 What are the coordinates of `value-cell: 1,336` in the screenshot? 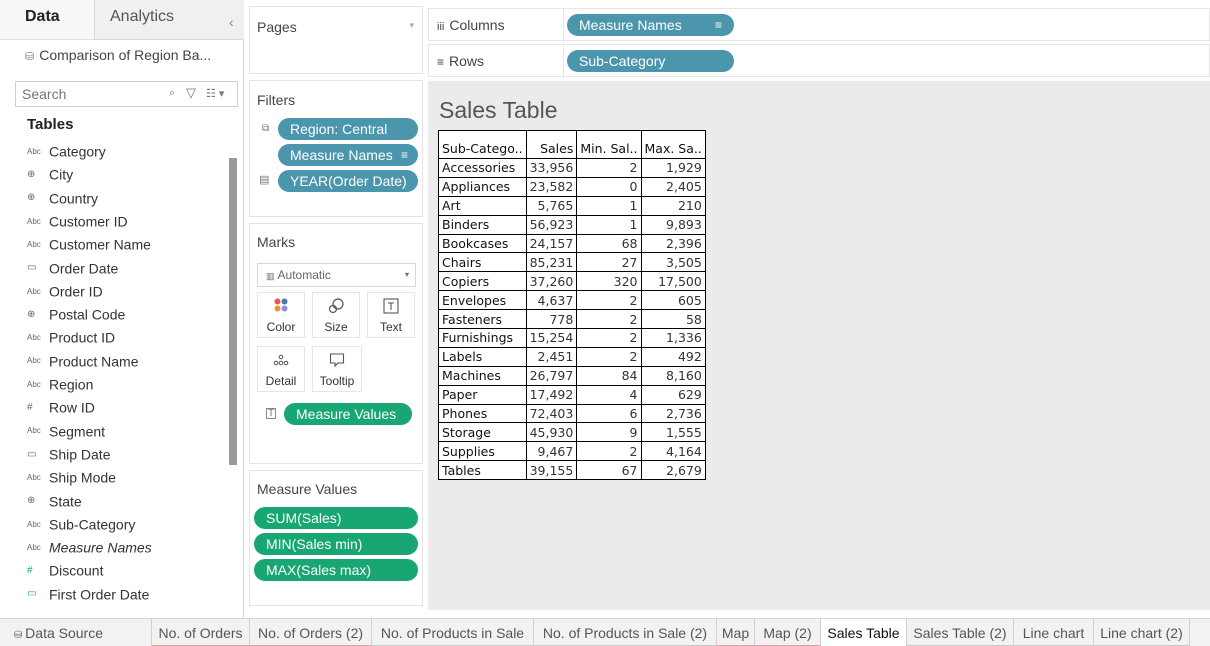 It's located at (673, 338).